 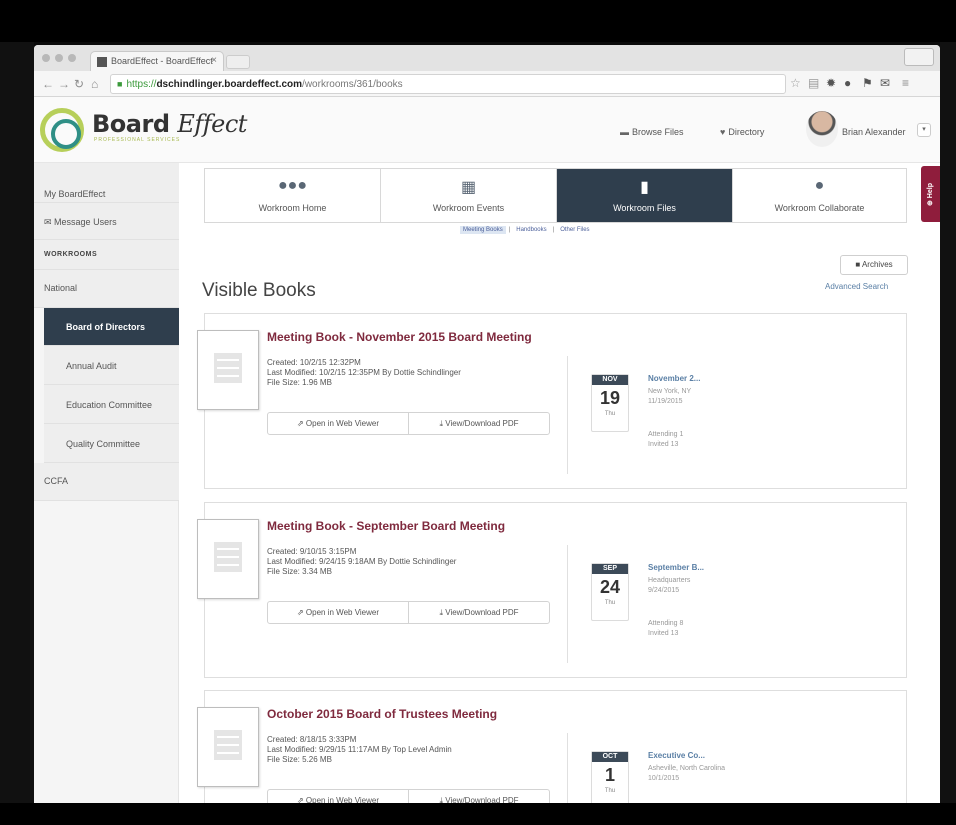 I want to click on book-title: October 2015 Board of Trustees Meeting, so click(x=382, y=714).